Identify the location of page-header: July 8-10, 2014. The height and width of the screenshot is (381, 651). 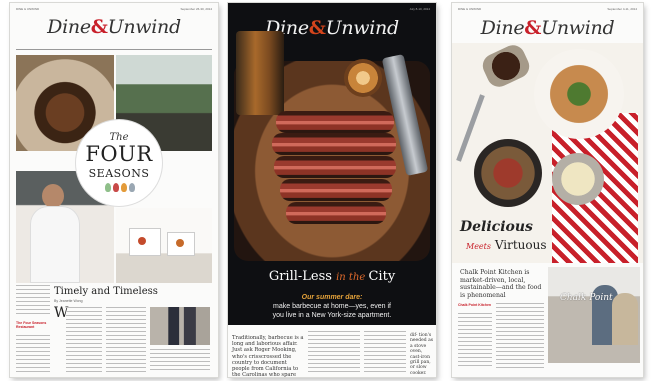
(332, 11).